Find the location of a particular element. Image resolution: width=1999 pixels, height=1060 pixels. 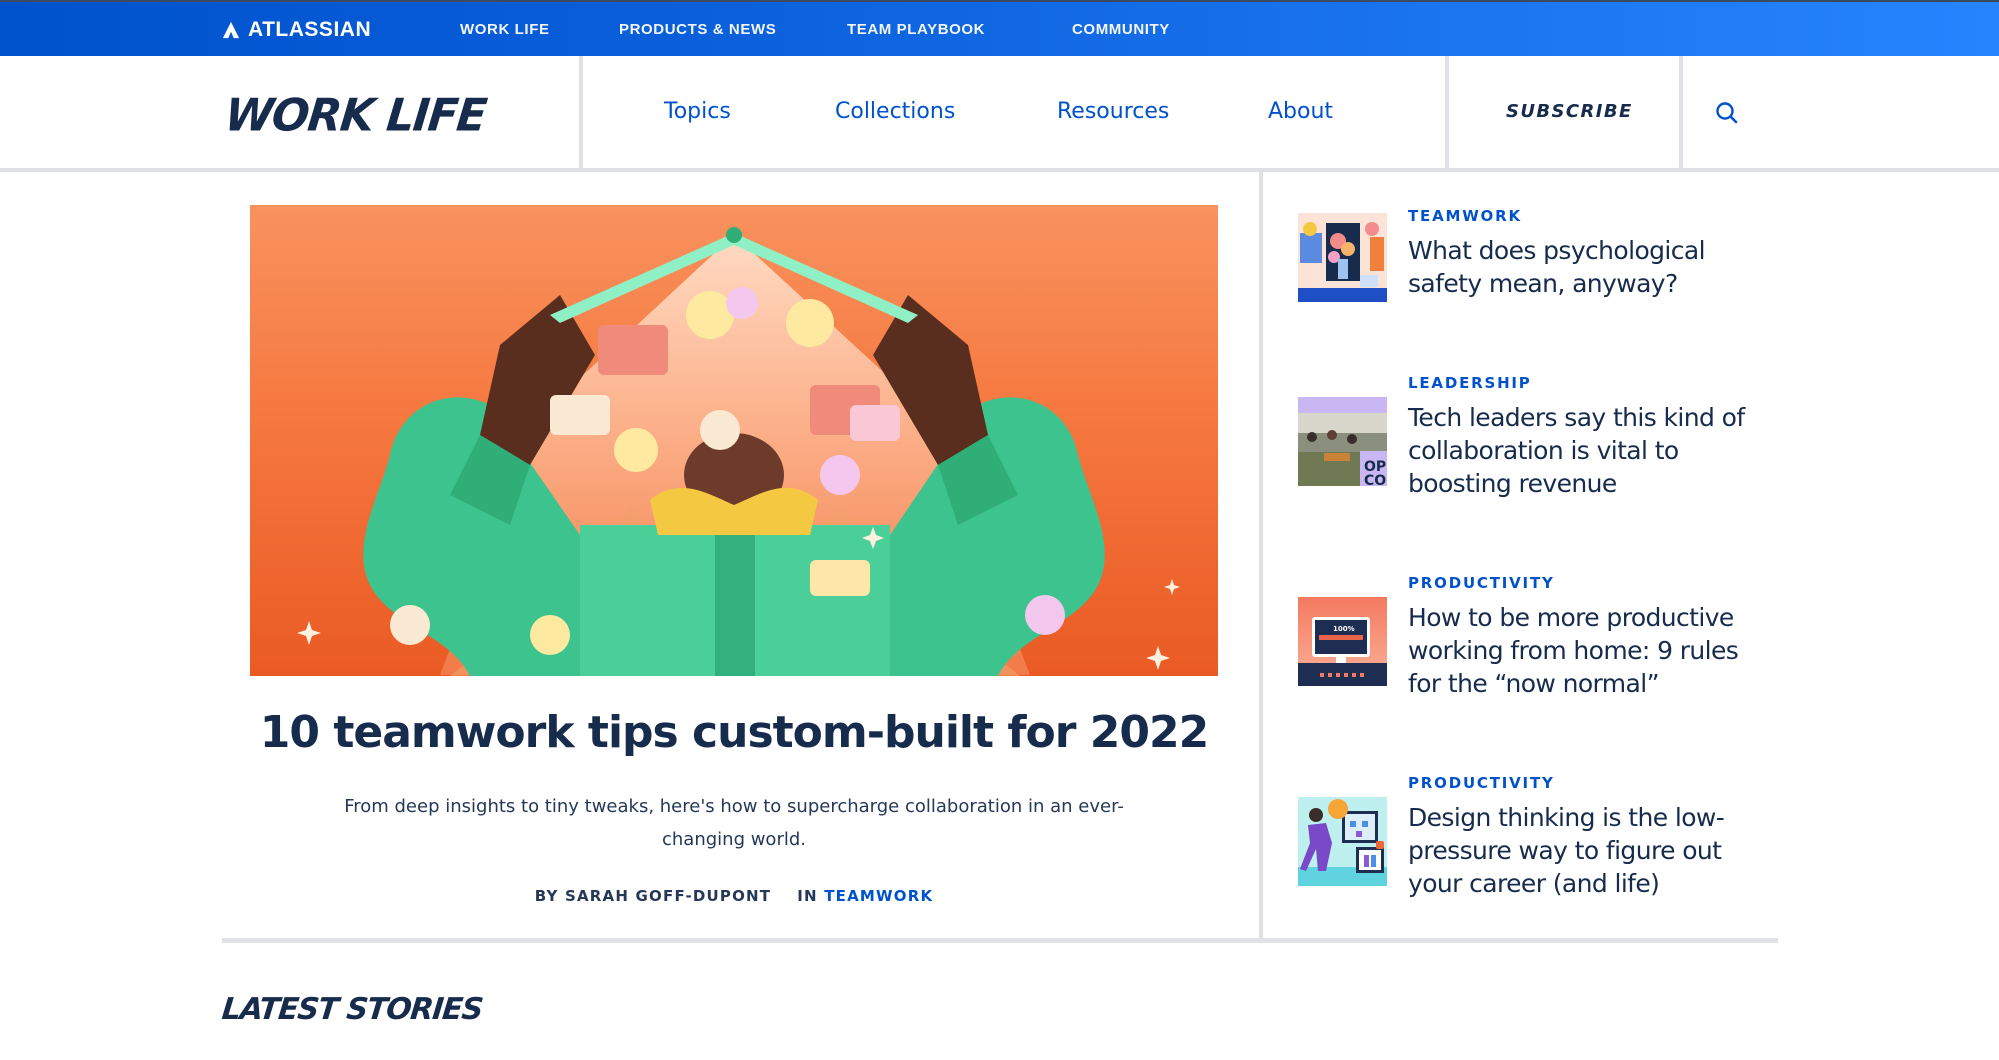

nav-about: About is located at coordinates (1300, 112).